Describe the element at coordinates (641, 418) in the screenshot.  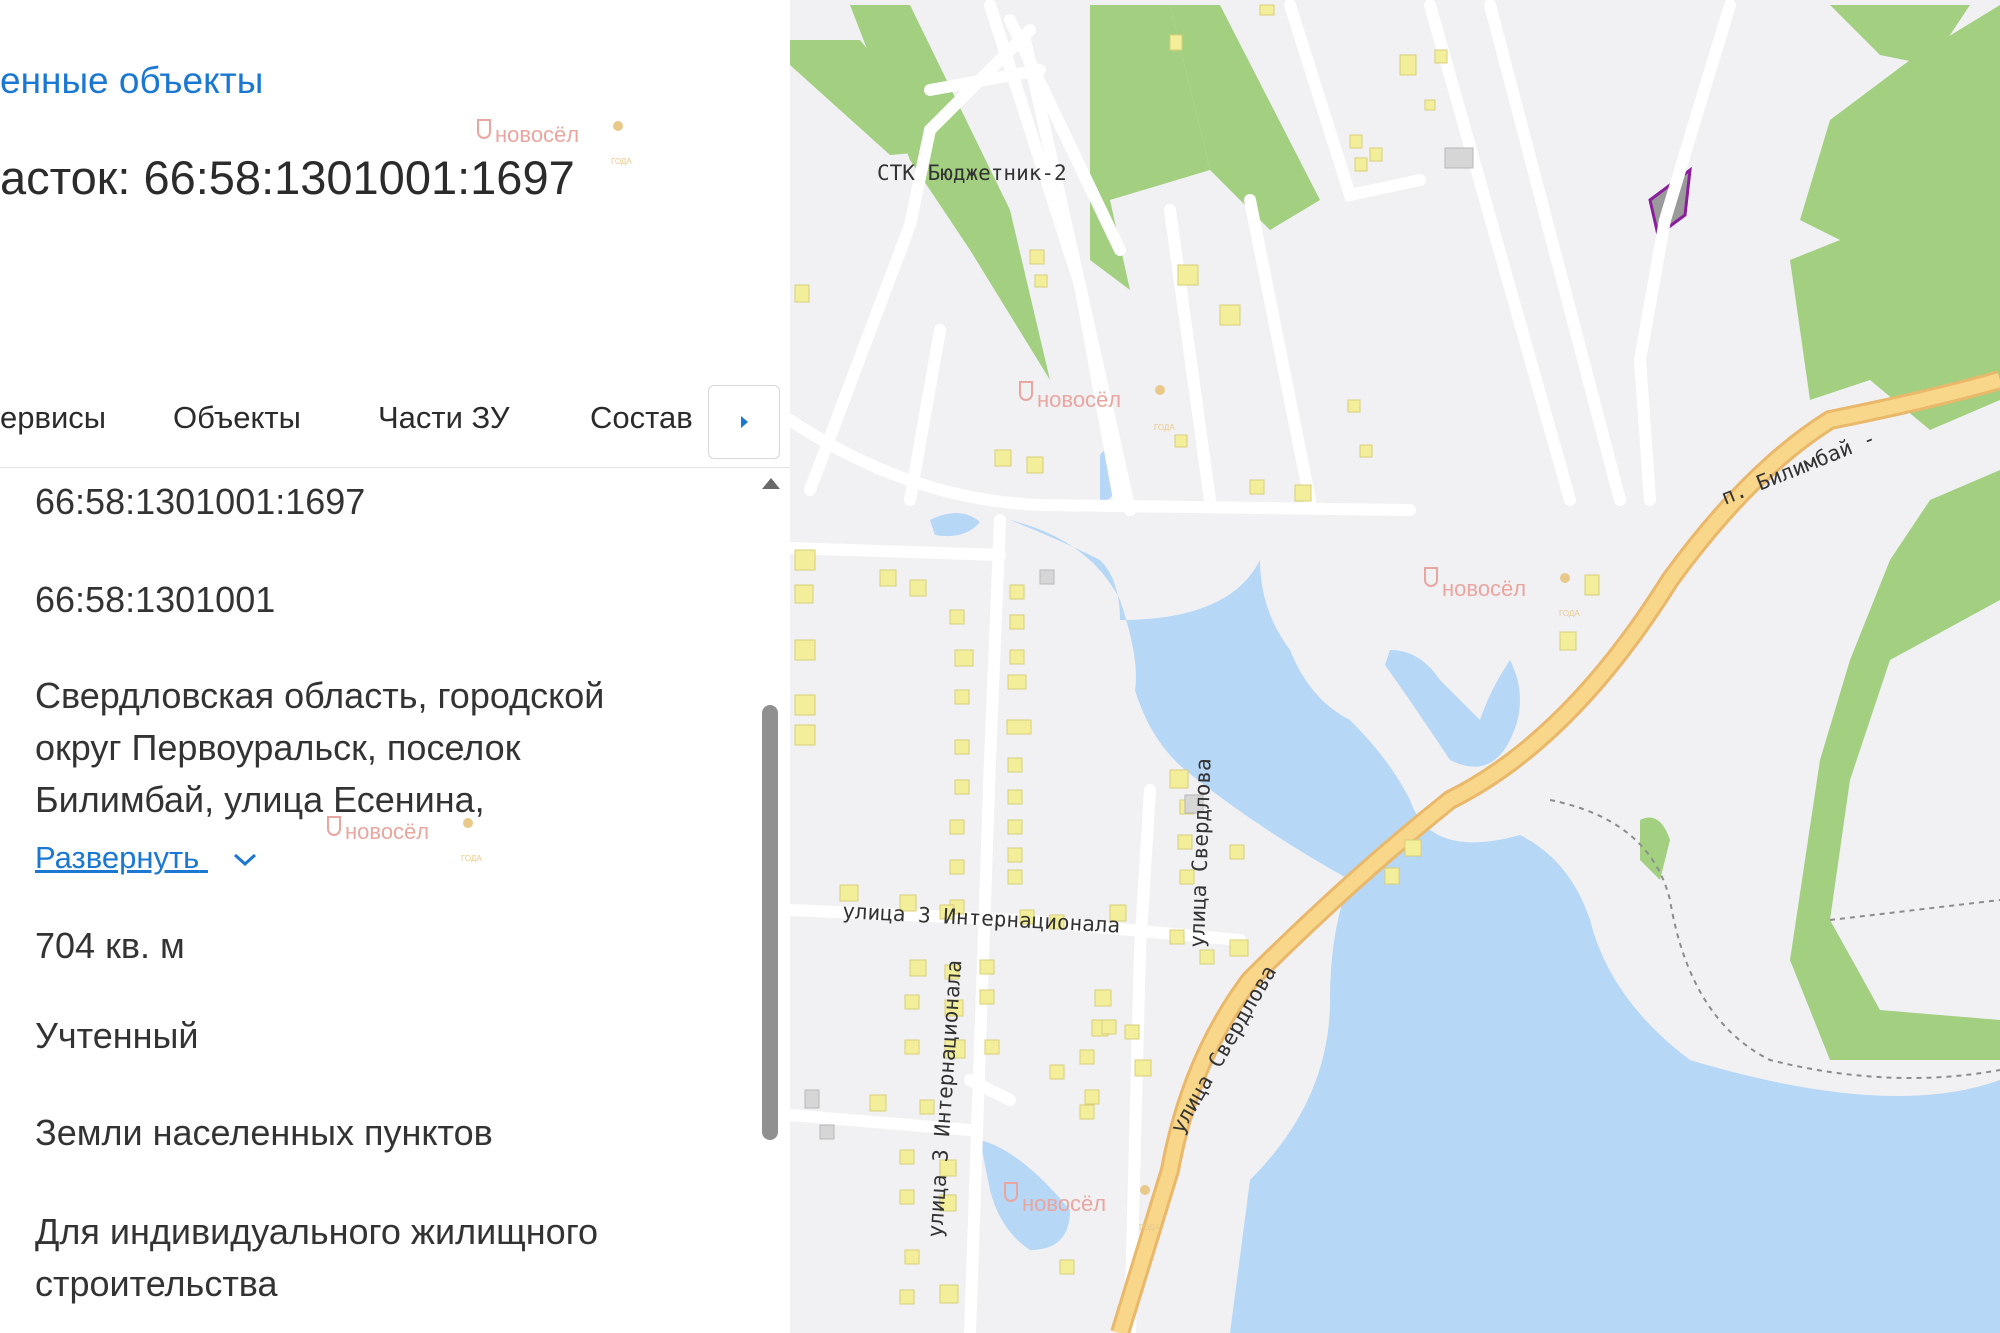
I see `tab-composition: Состав` at that location.